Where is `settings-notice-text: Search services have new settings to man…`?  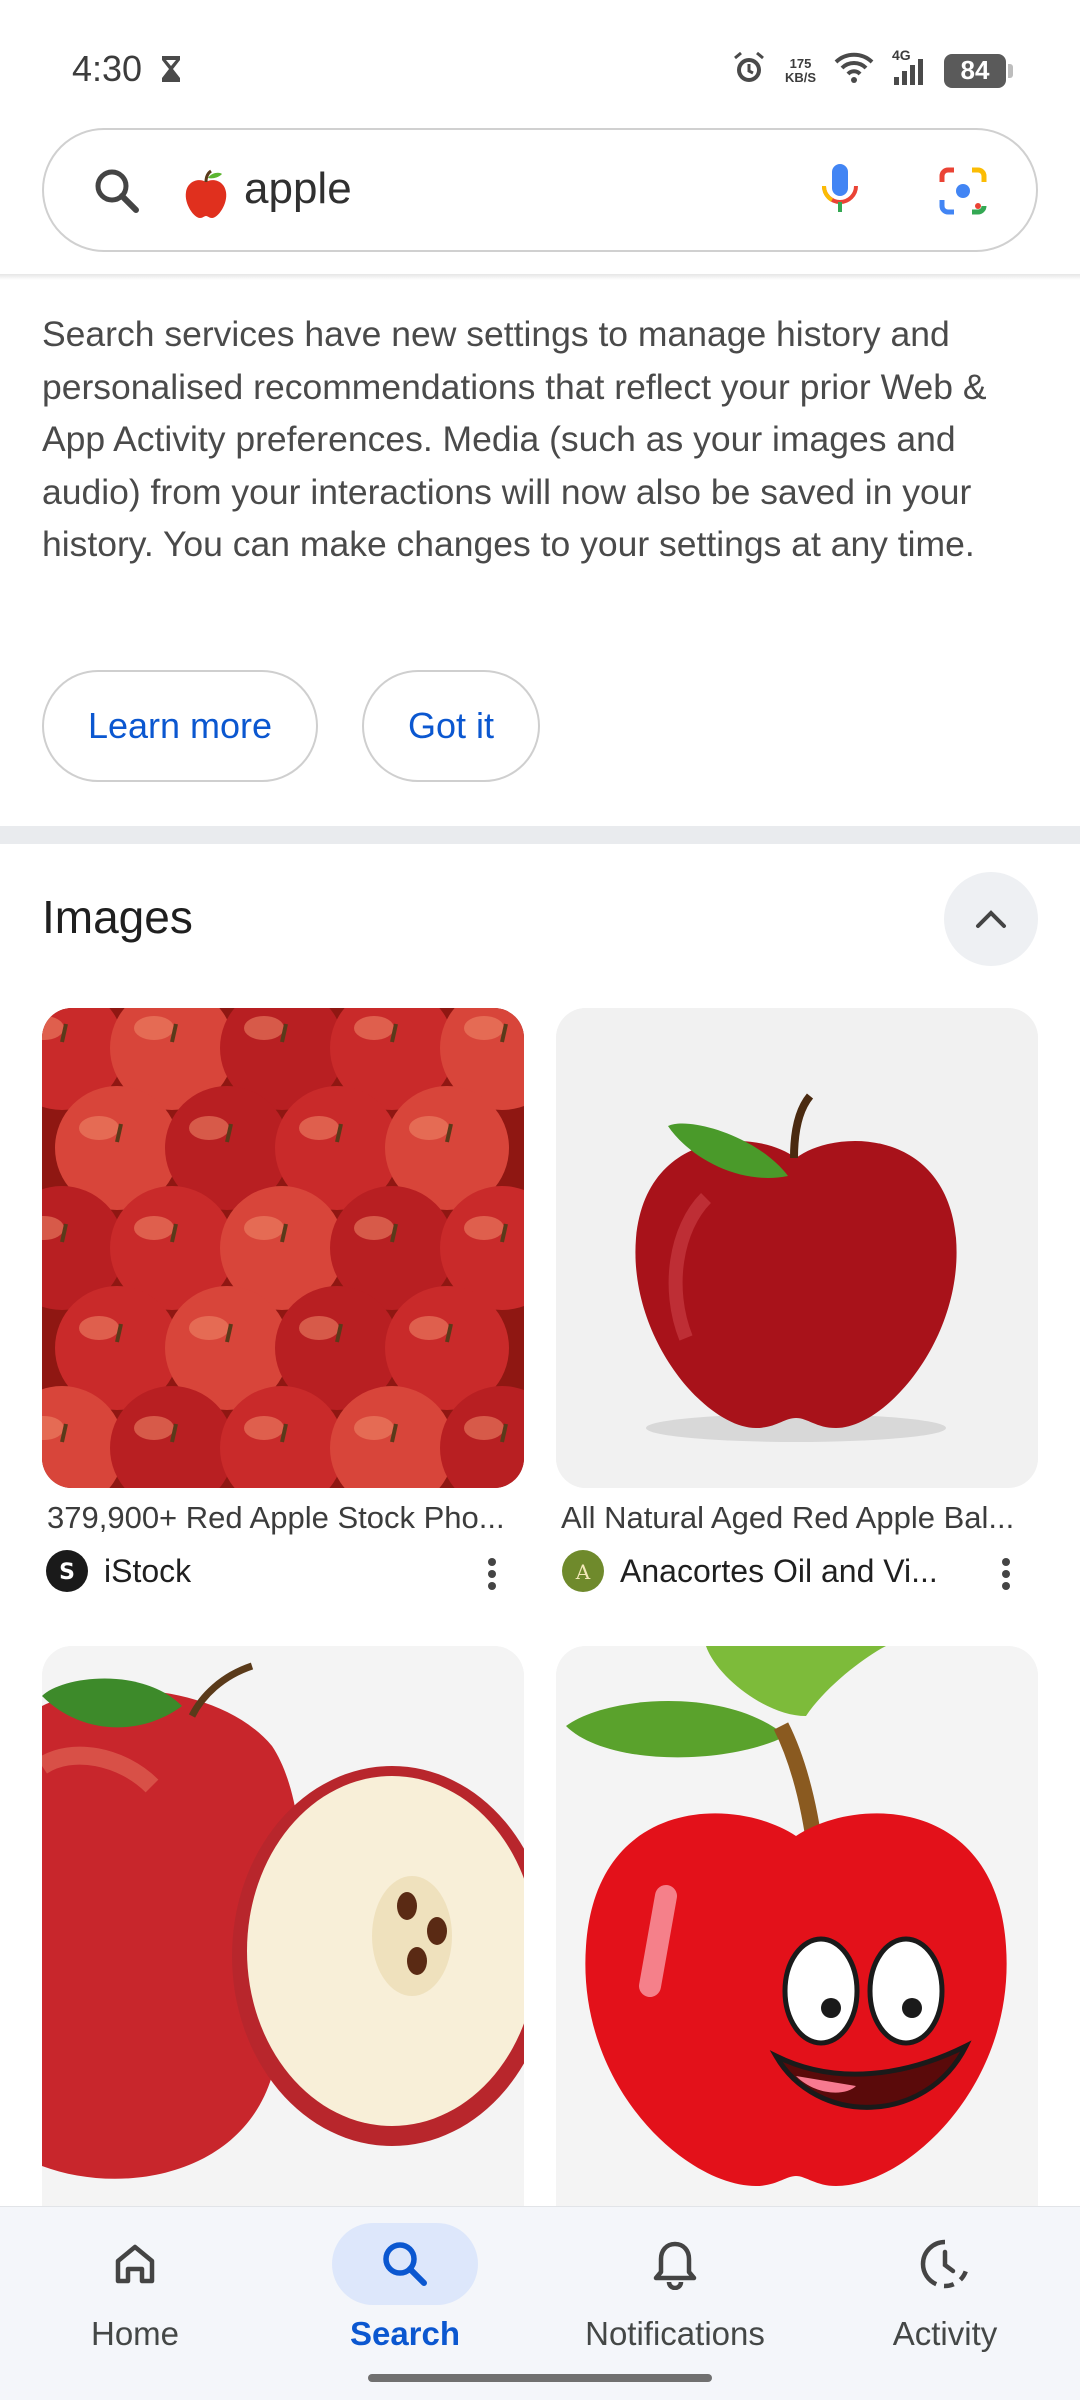
settings-notice-text: Search services have new settings to man… is located at coordinates (514, 439).